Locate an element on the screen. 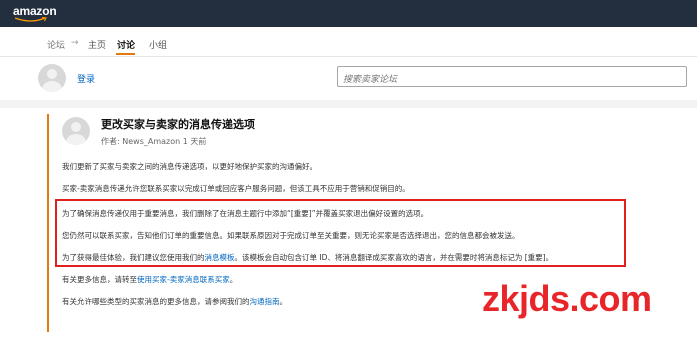  amazon-logo: amazon is located at coordinates (35, 11).